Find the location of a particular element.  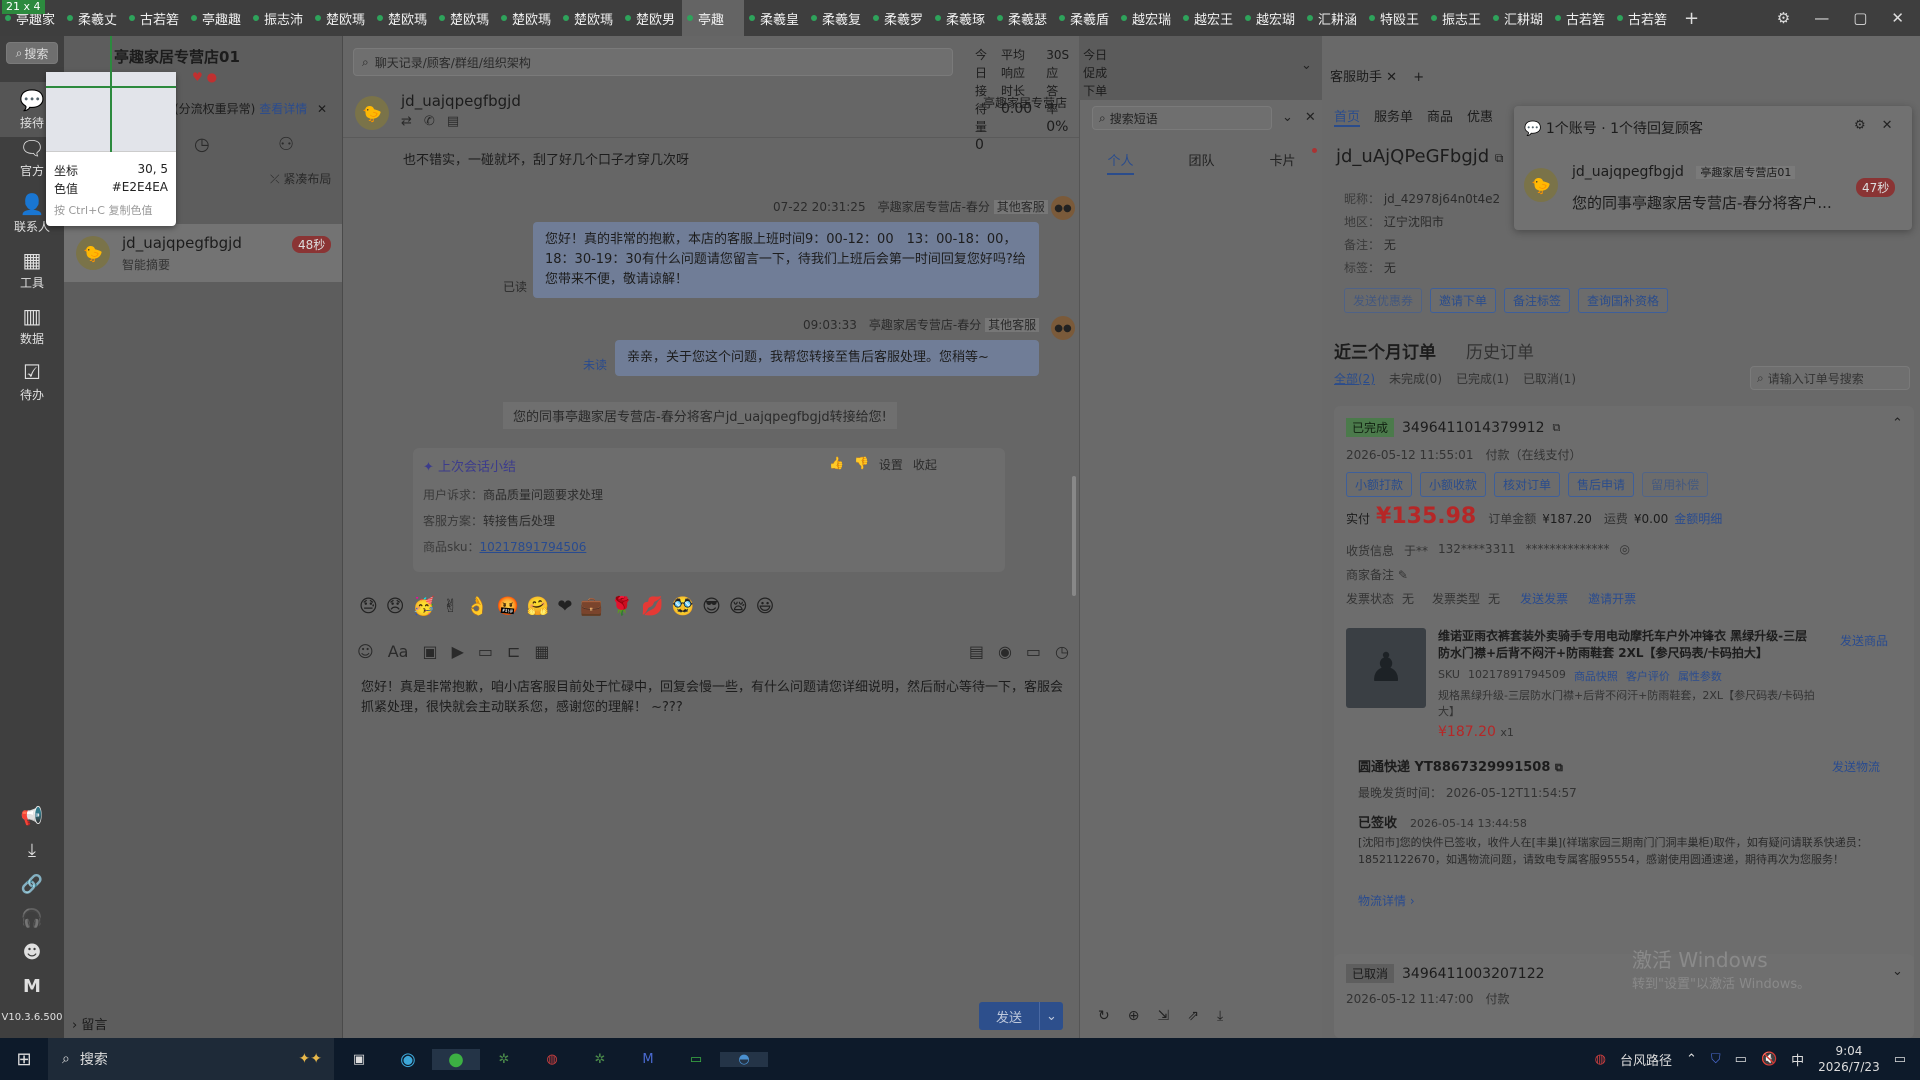

history-icon: ◷ is located at coordinates (202, 144).